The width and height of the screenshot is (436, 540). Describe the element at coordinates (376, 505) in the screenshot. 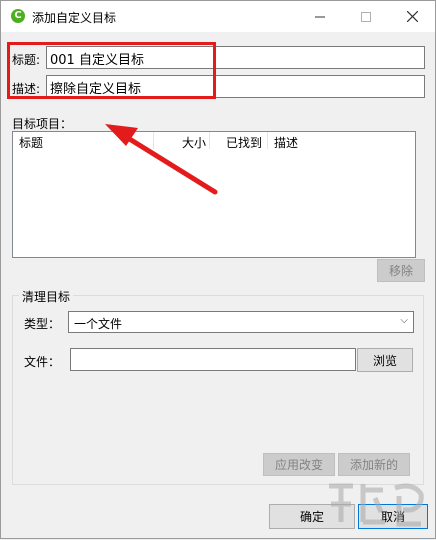

I see `watermark-logo-icon` at that location.